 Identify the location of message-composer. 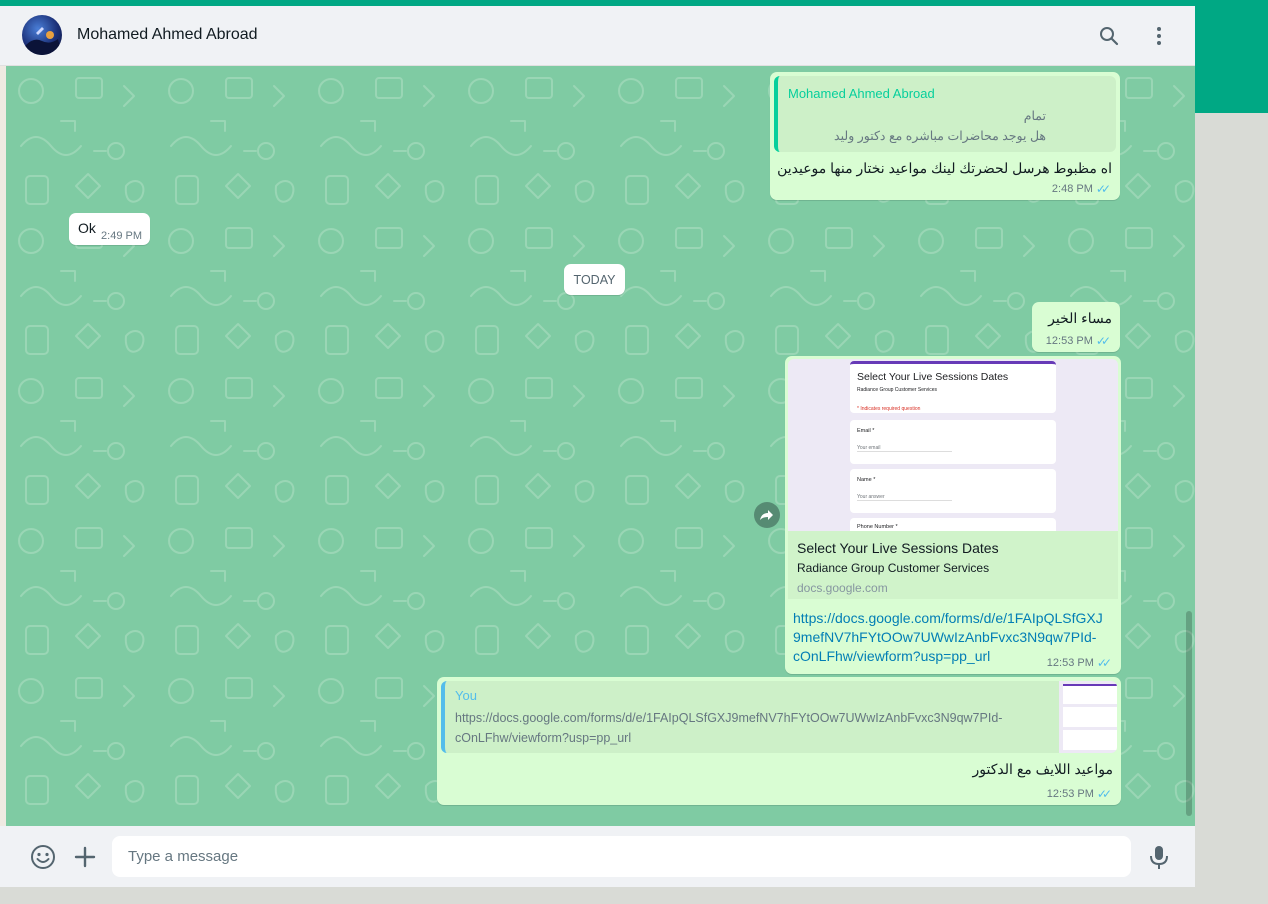
(597, 856).